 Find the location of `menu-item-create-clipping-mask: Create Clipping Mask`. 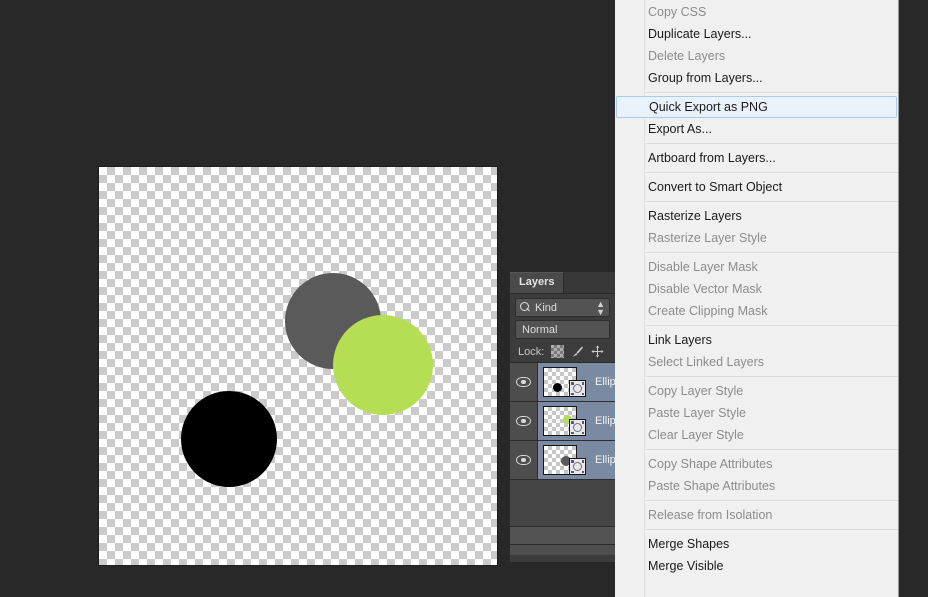

menu-item-create-clipping-mask: Create Clipping Mask is located at coordinates (708, 311).